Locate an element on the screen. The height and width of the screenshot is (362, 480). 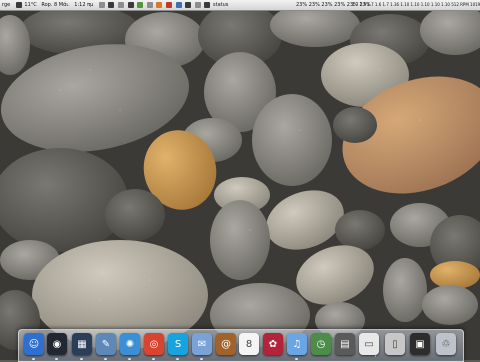
menubar-date: Rop. 8 Μάι. is located at coordinates (55, 5).